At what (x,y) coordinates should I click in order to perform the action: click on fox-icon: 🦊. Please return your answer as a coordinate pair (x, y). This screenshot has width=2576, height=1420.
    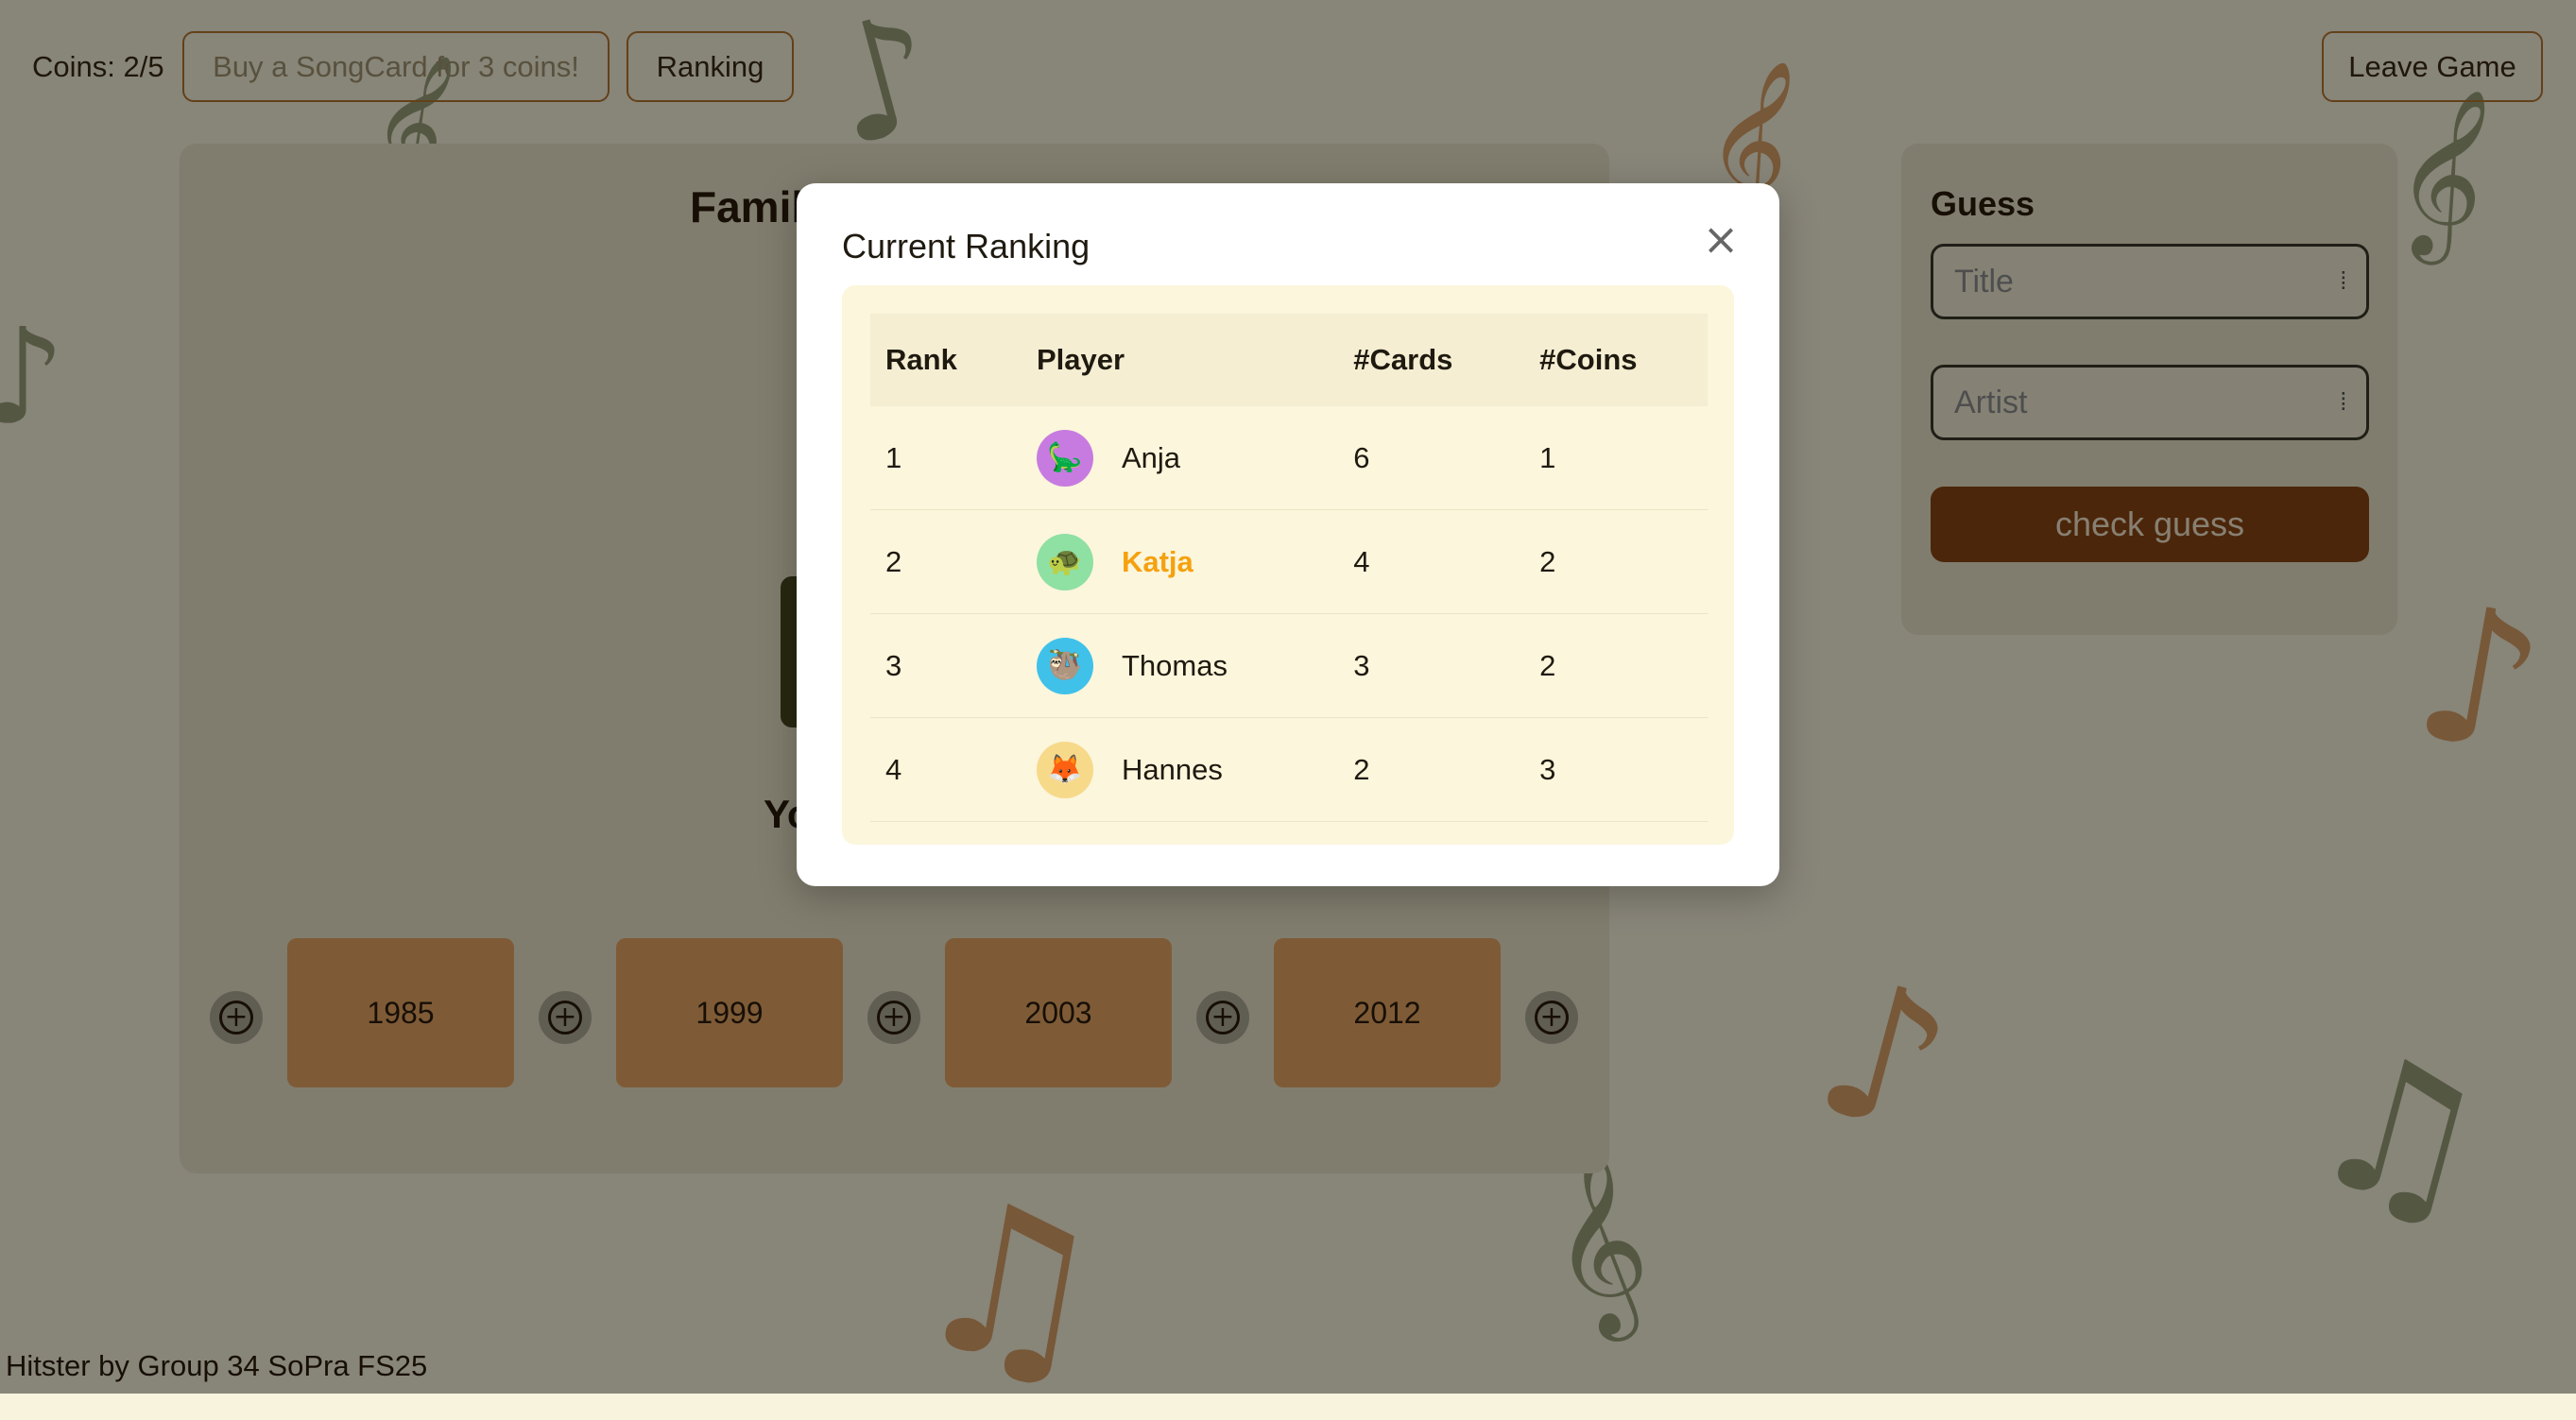
    Looking at the image, I should click on (1064, 769).